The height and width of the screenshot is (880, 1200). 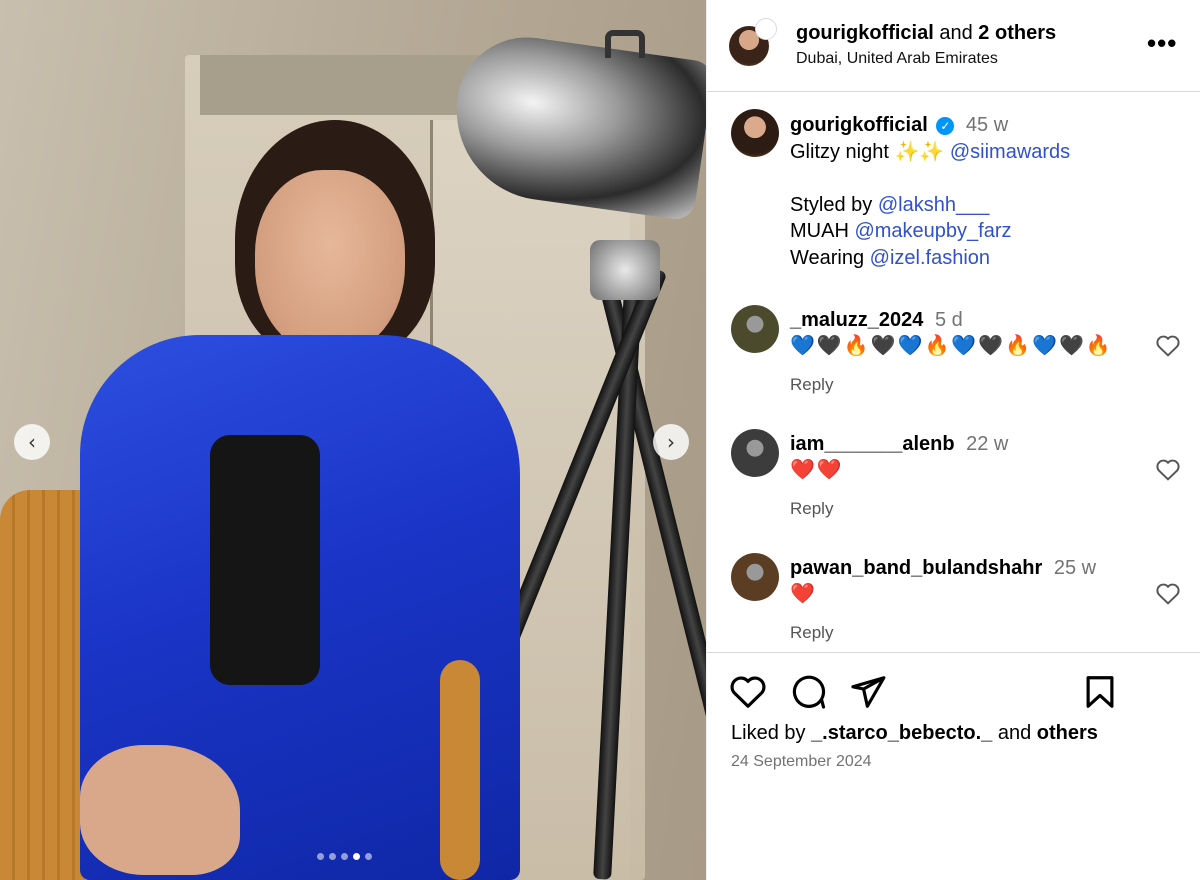 I want to click on photo-chair-arm, so click(x=460, y=770).